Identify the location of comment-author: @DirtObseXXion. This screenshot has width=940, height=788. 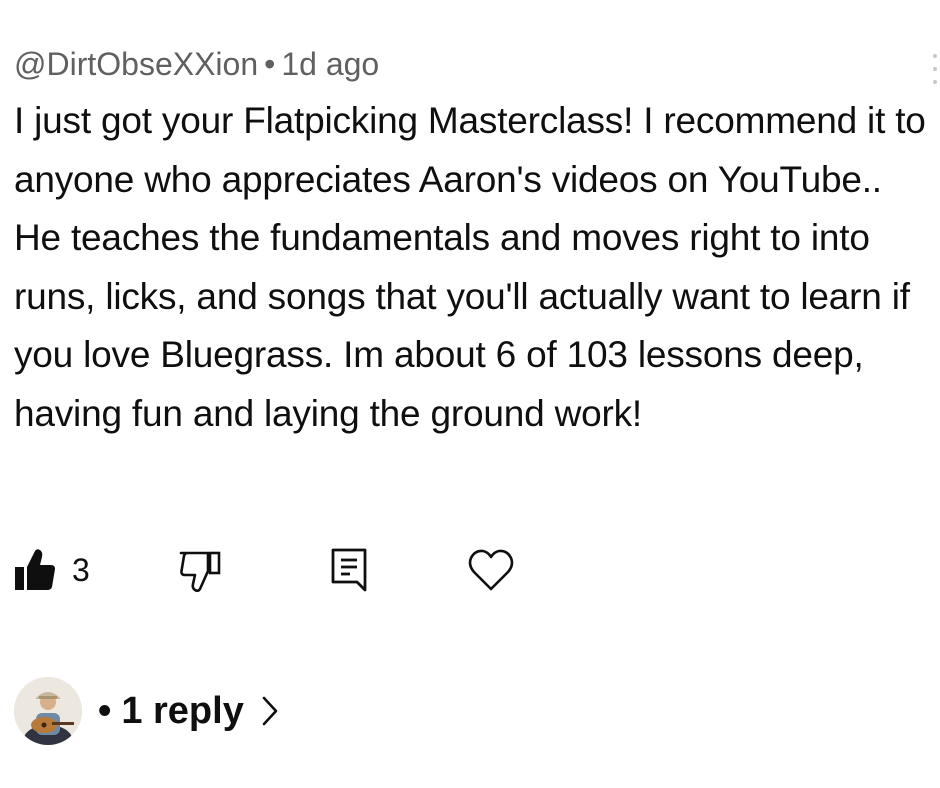
(136, 64).